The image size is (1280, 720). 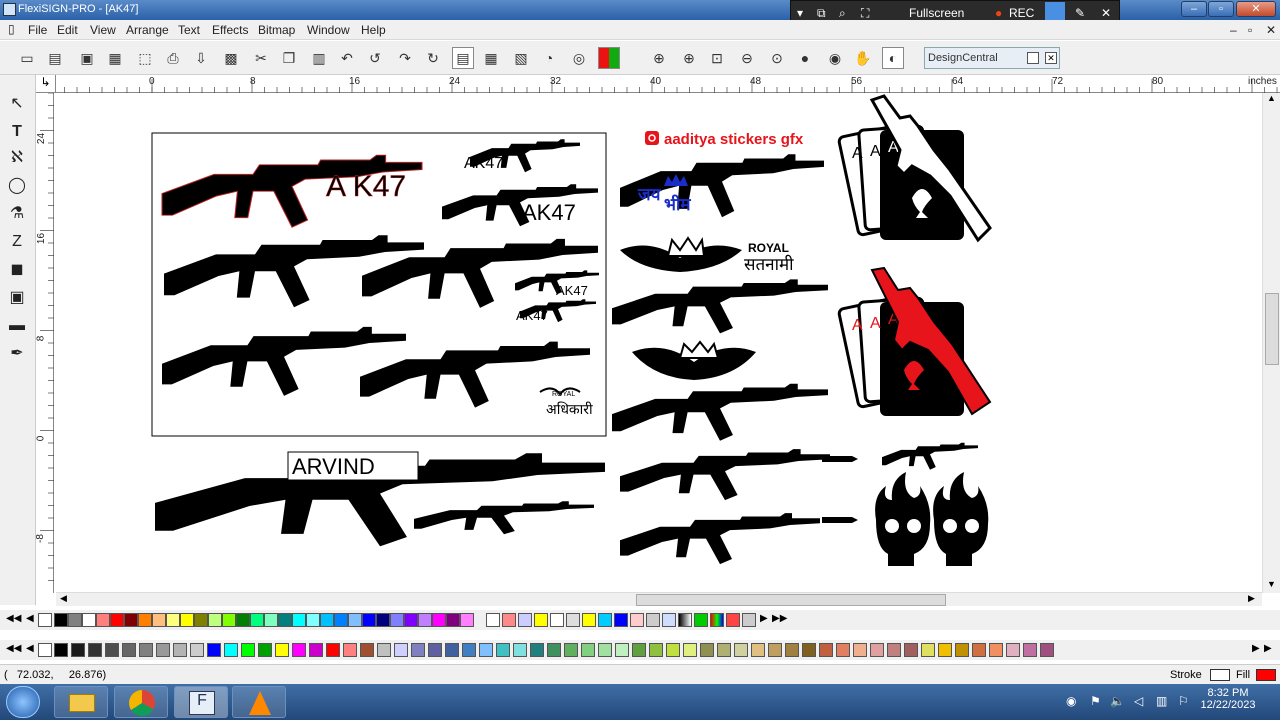 I want to click on design-central-restore-icon, so click(x=1033, y=58).